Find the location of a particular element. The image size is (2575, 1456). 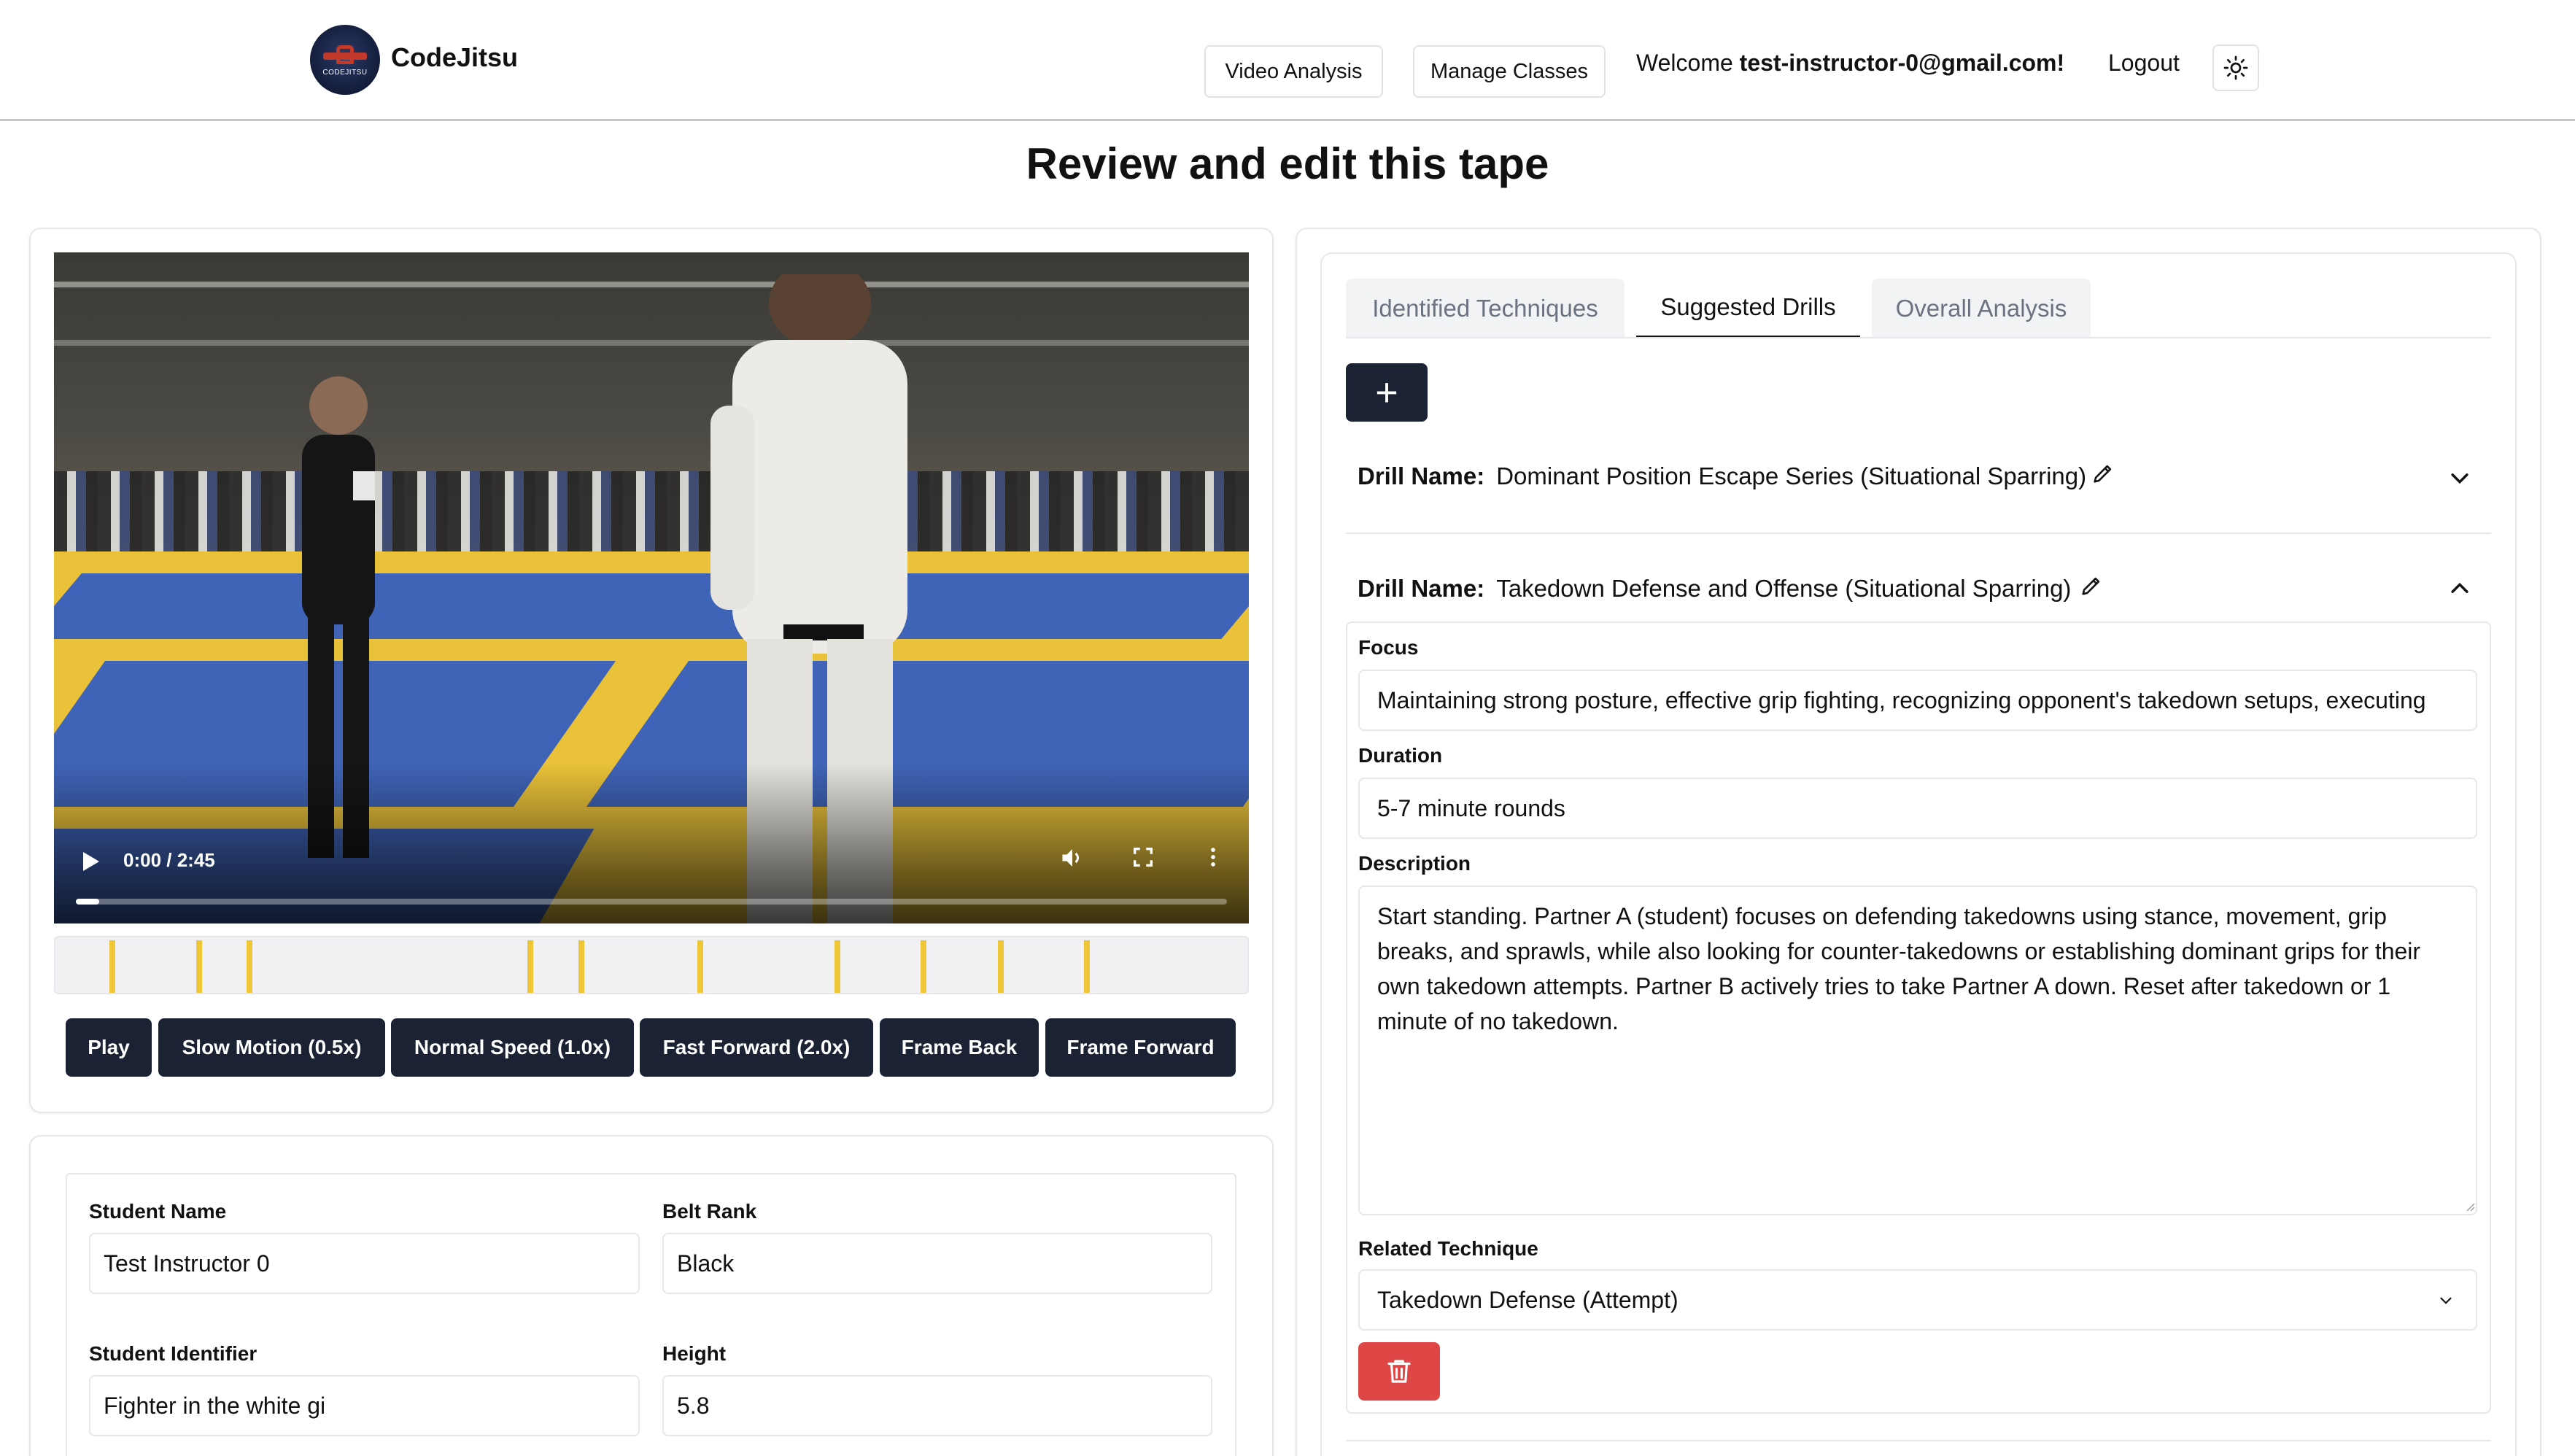

belt-rank-label: Belt Rank is located at coordinates (709, 1211).